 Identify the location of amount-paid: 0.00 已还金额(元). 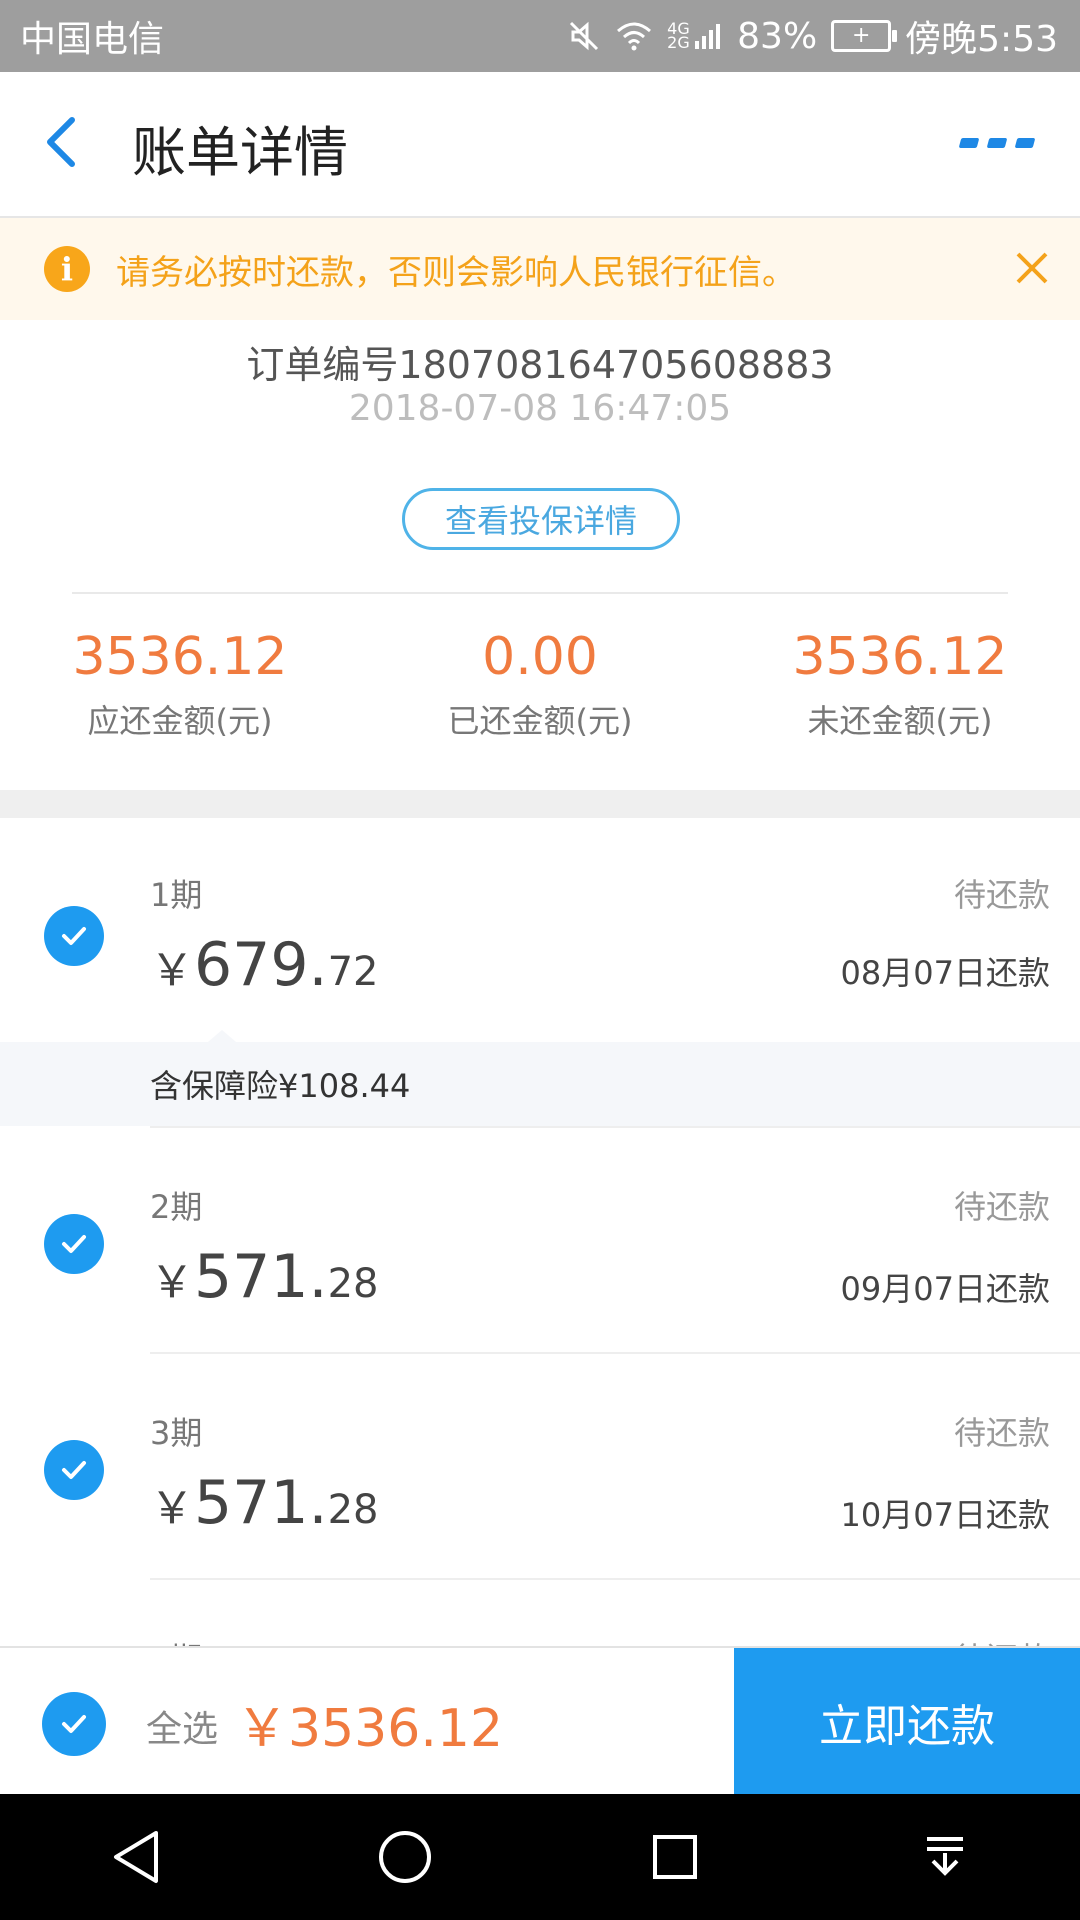
(540, 684).